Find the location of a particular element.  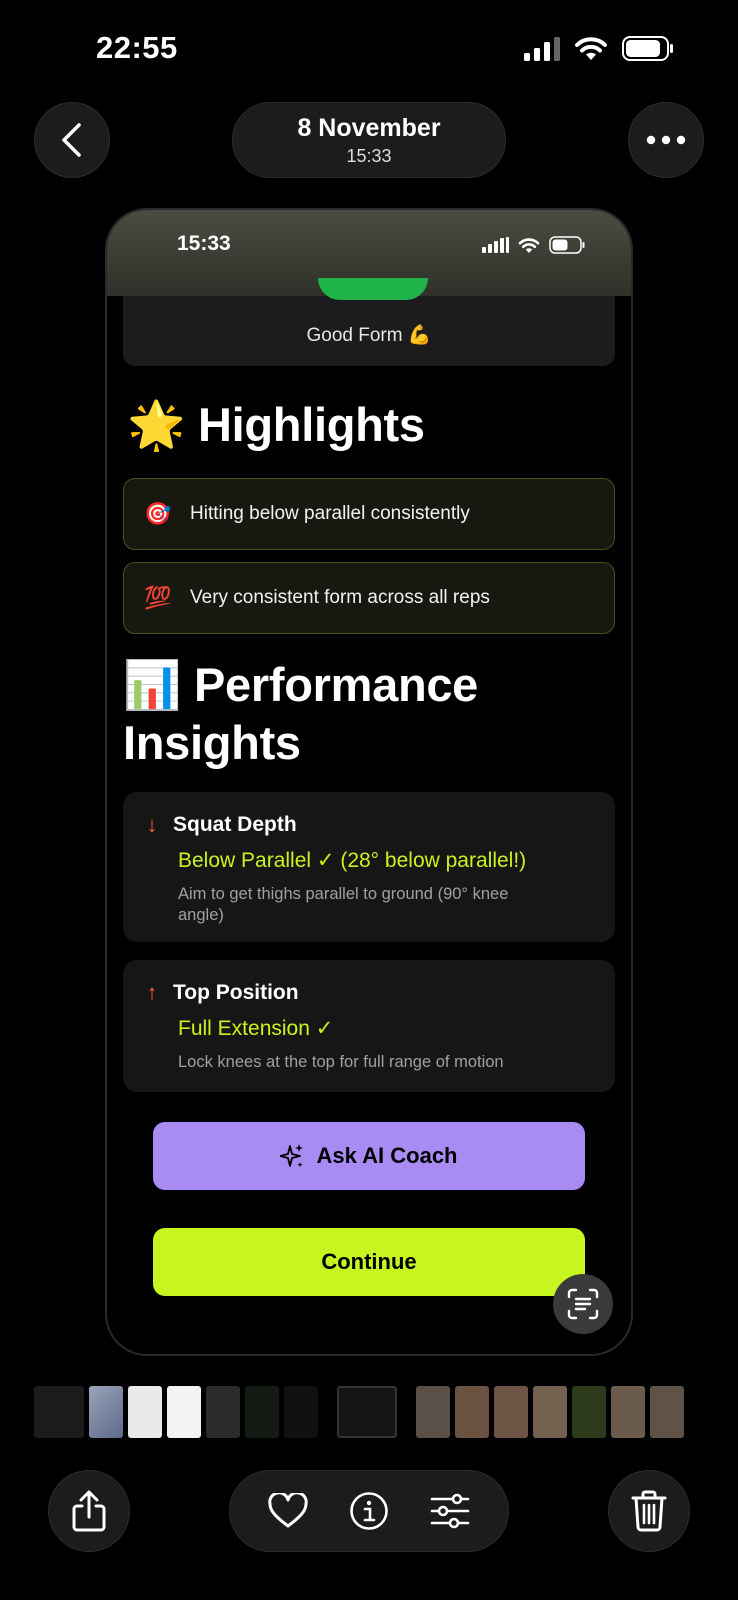

live-text-button is located at coordinates (583, 1304).